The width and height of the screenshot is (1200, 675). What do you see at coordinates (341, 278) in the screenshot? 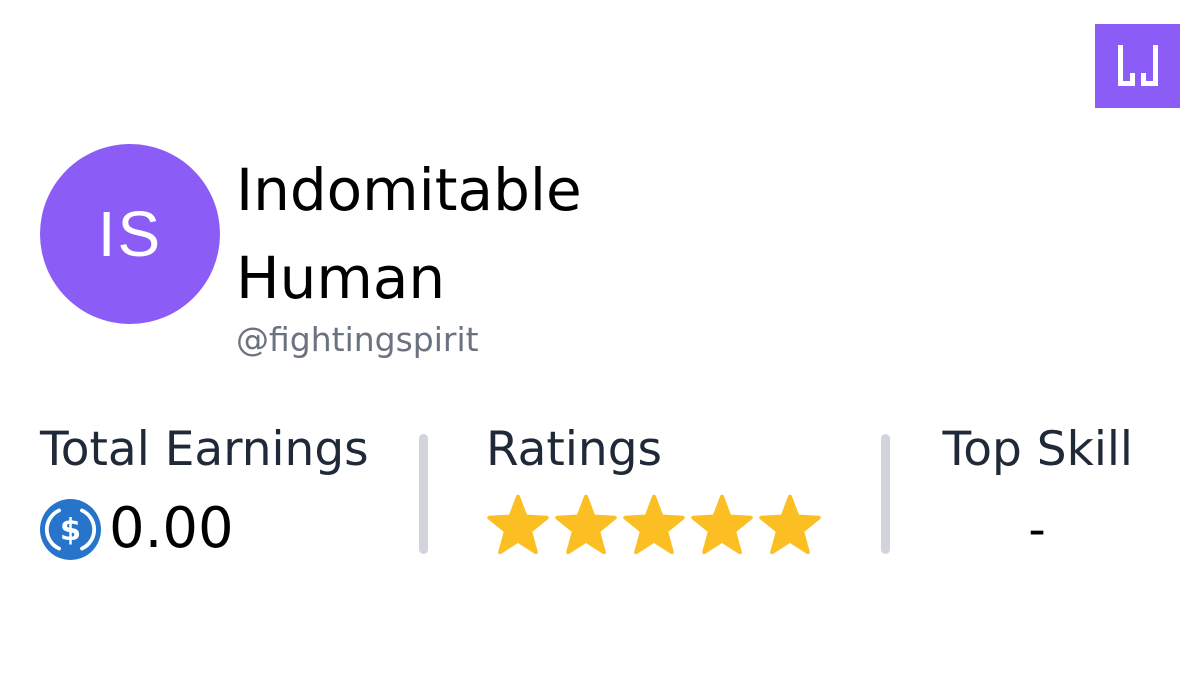
I see `profile-name-line2: Human` at bounding box center [341, 278].